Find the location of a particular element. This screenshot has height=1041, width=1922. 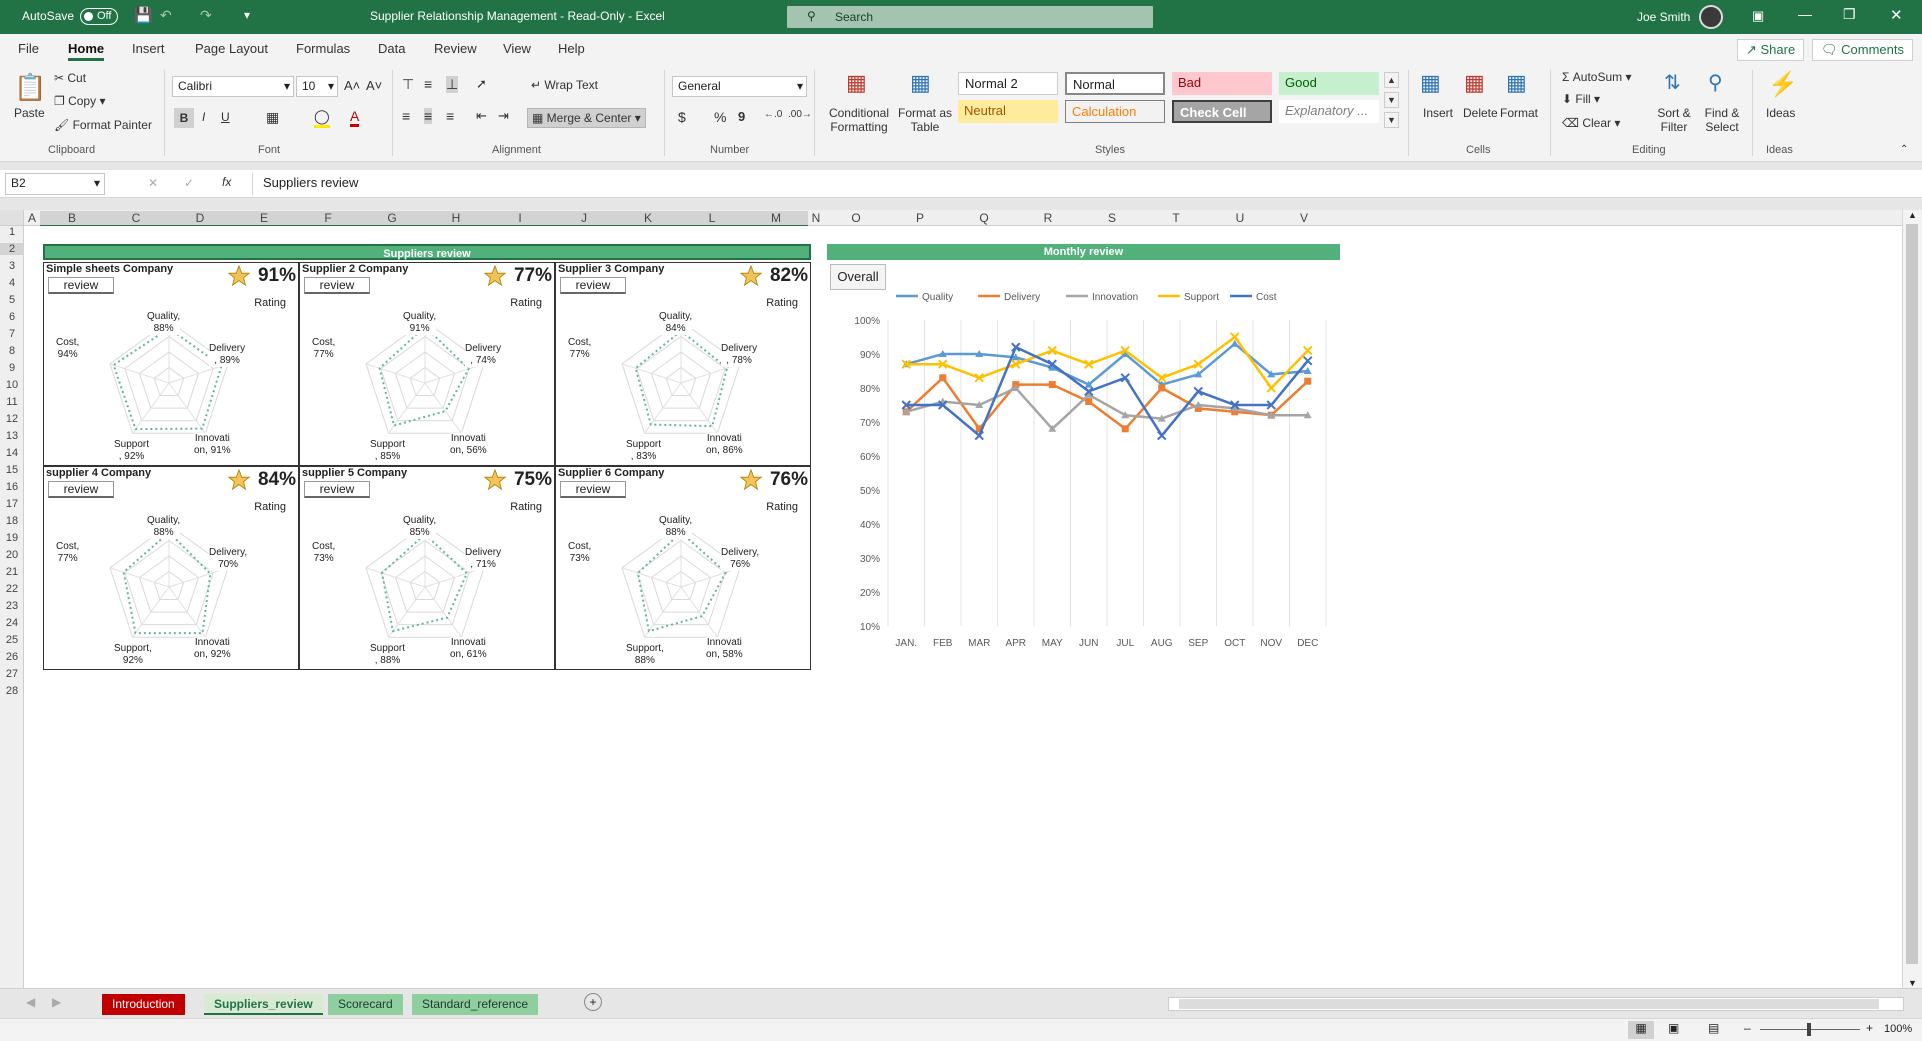

row-header: 1 is located at coordinates (12, 232).